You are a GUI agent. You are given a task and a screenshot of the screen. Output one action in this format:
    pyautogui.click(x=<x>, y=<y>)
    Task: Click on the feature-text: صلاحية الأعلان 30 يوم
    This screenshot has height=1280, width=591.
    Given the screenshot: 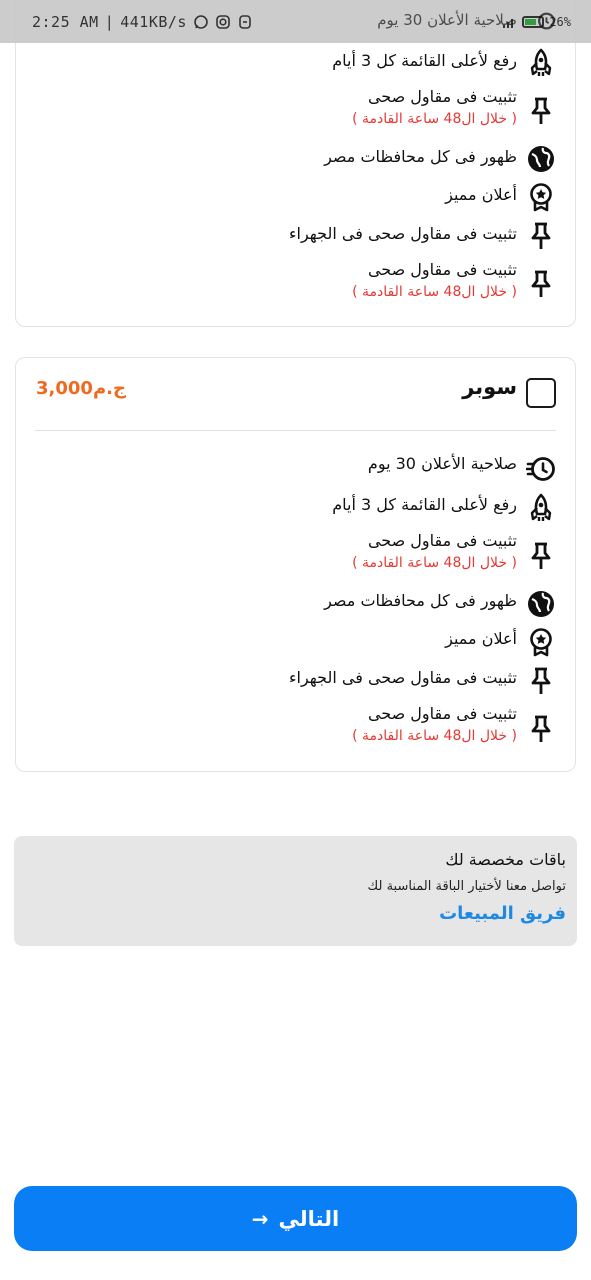 What is the action you would take?
    pyautogui.click(x=442, y=463)
    